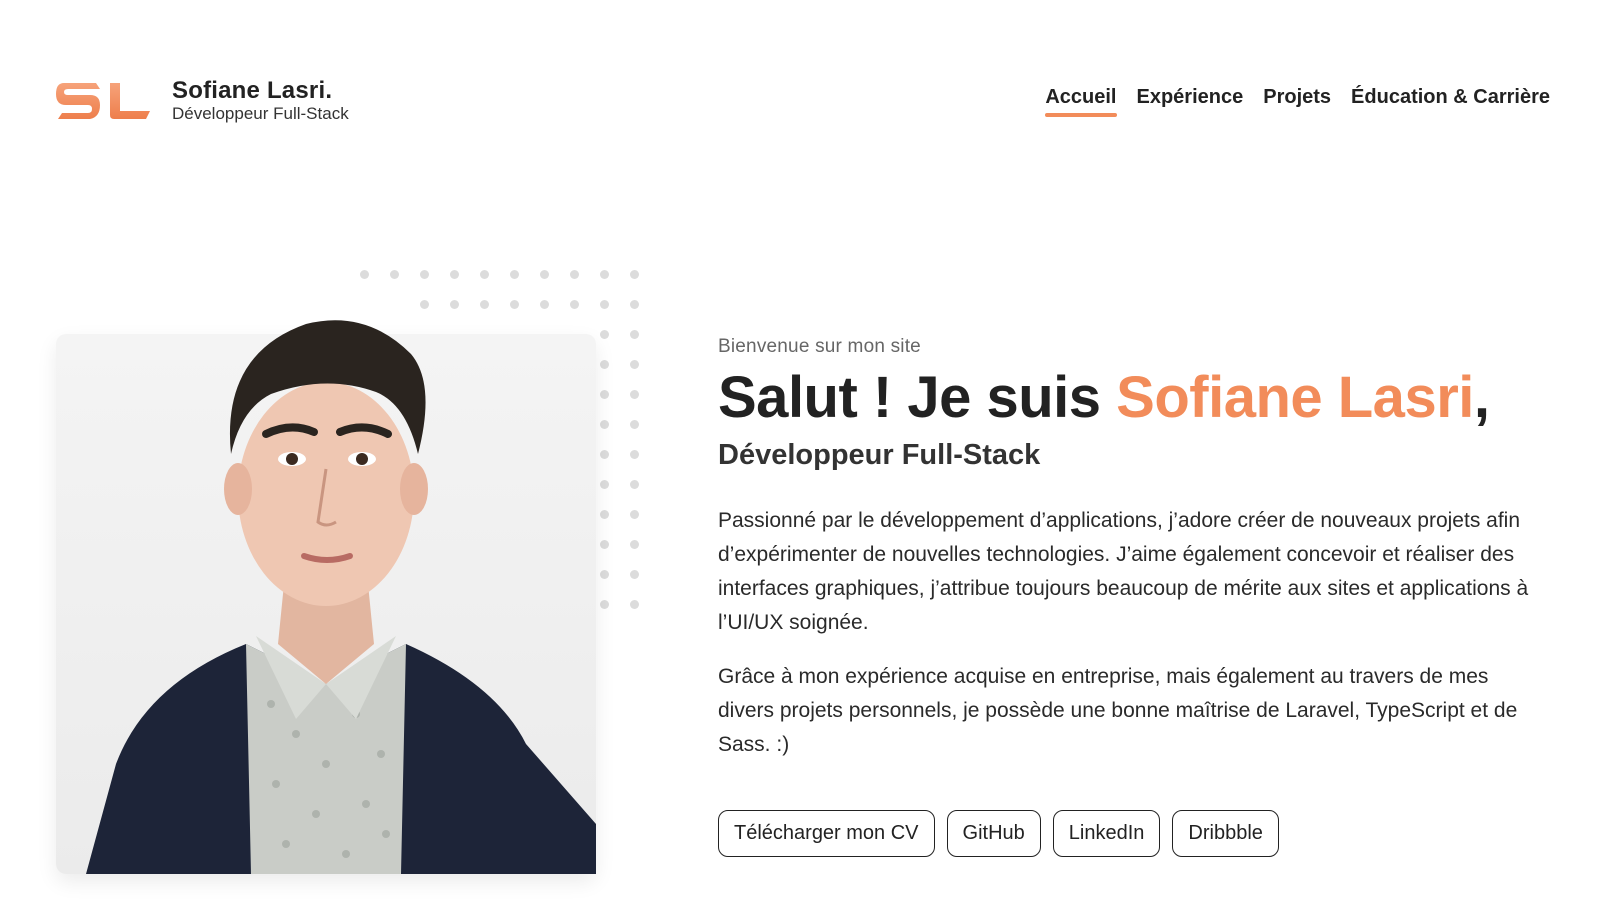  I want to click on nav-item-accueil: Accueil, so click(1081, 101).